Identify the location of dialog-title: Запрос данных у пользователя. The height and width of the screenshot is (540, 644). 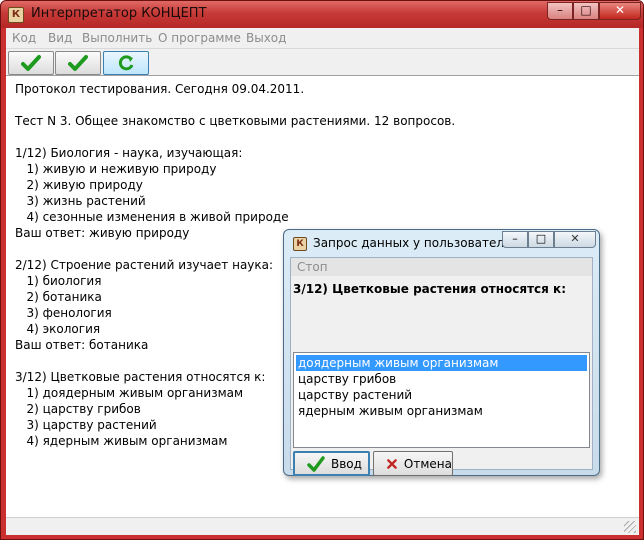
(412, 243).